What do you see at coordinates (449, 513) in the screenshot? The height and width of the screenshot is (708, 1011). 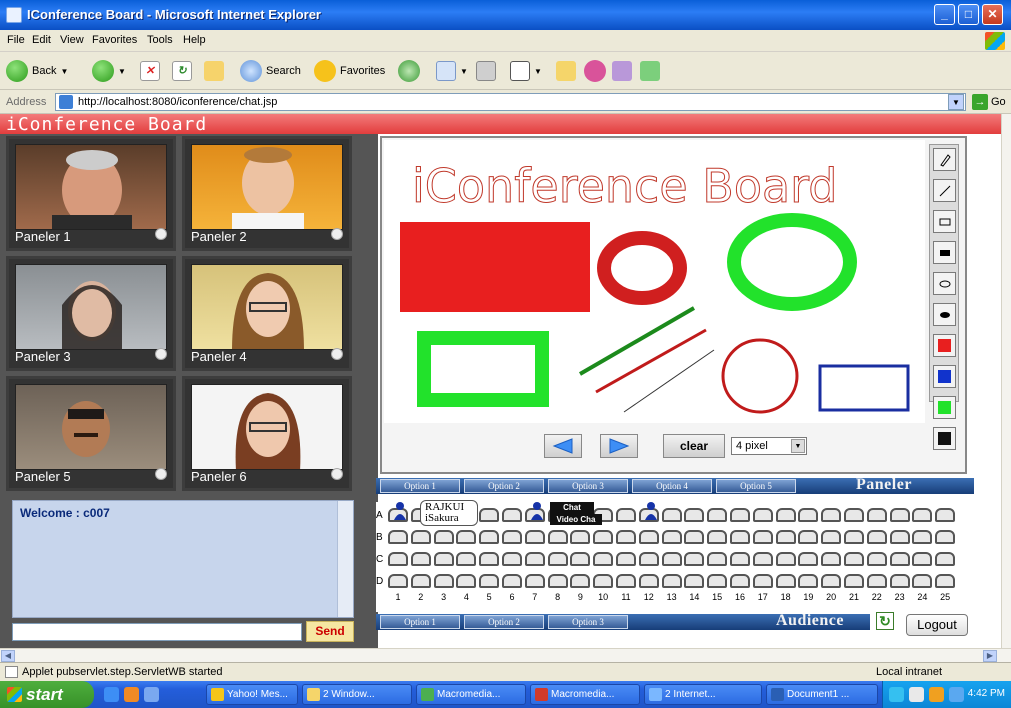 I see `user-bubble: RAJKUI iSakura` at bounding box center [449, 513].